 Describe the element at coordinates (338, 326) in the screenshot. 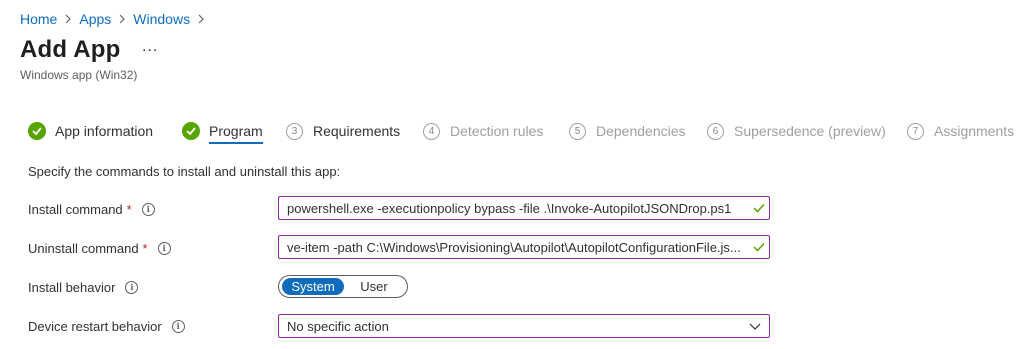

I see `device-restart-value: No specific action` at that location.